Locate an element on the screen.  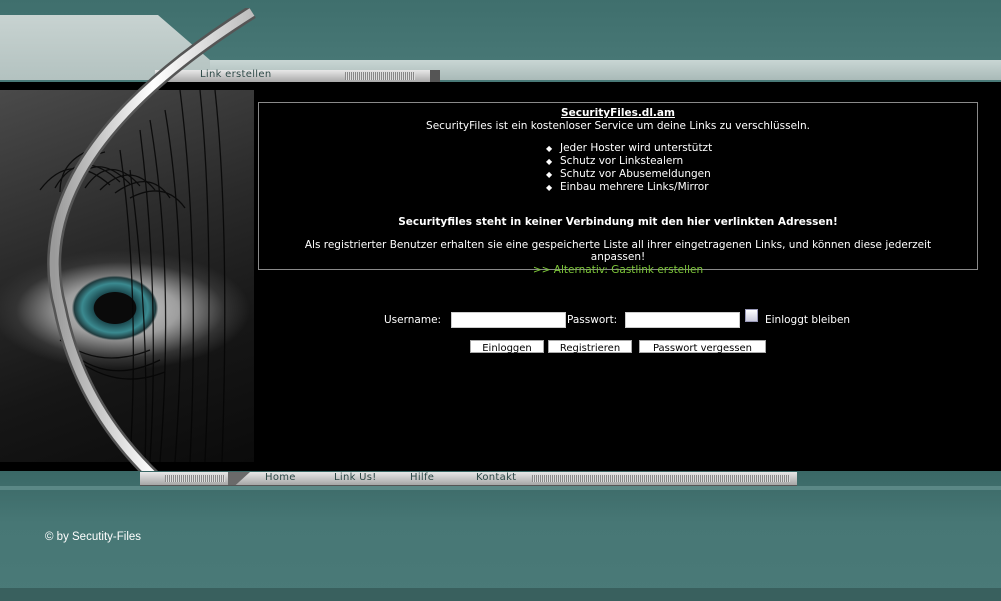
remember-me-label: Einloggt bleiben is located at coordinates (808, 320).